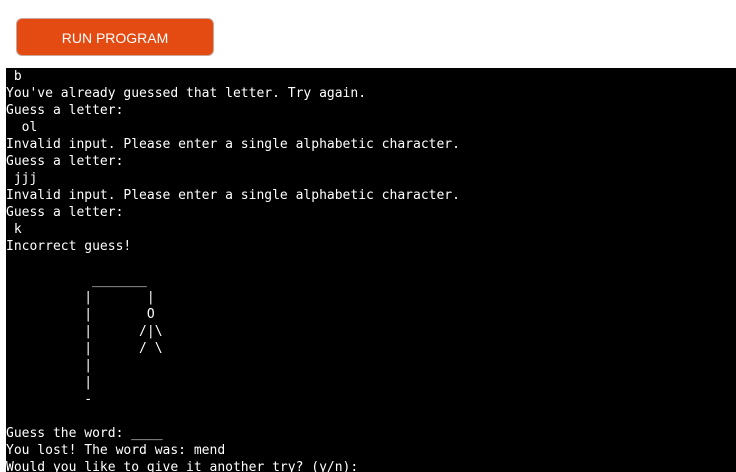 The image size is (736, 472). I want to click on terminal-line: Guess the word: ____, so click(84, 433).